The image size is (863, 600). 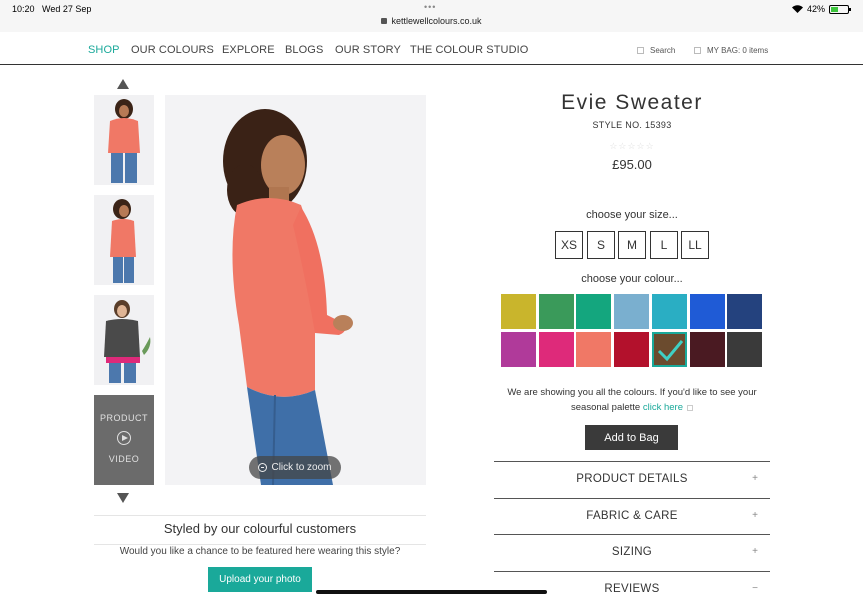 What do you see at coordinates (104, 50) in the screenshot?
I see `nav-shop: SHOP` at bounding box center [104, 50].